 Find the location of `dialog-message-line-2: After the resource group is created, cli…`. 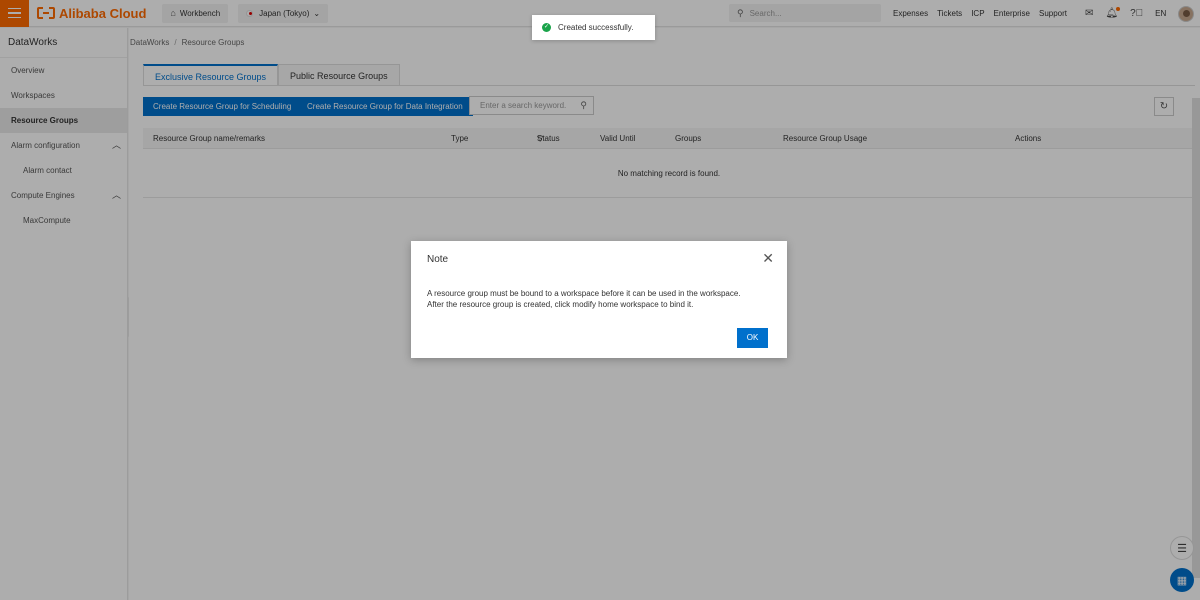

dialog-message-line-2: After the resource group is created, cli… is located at coordinates (560, 304).